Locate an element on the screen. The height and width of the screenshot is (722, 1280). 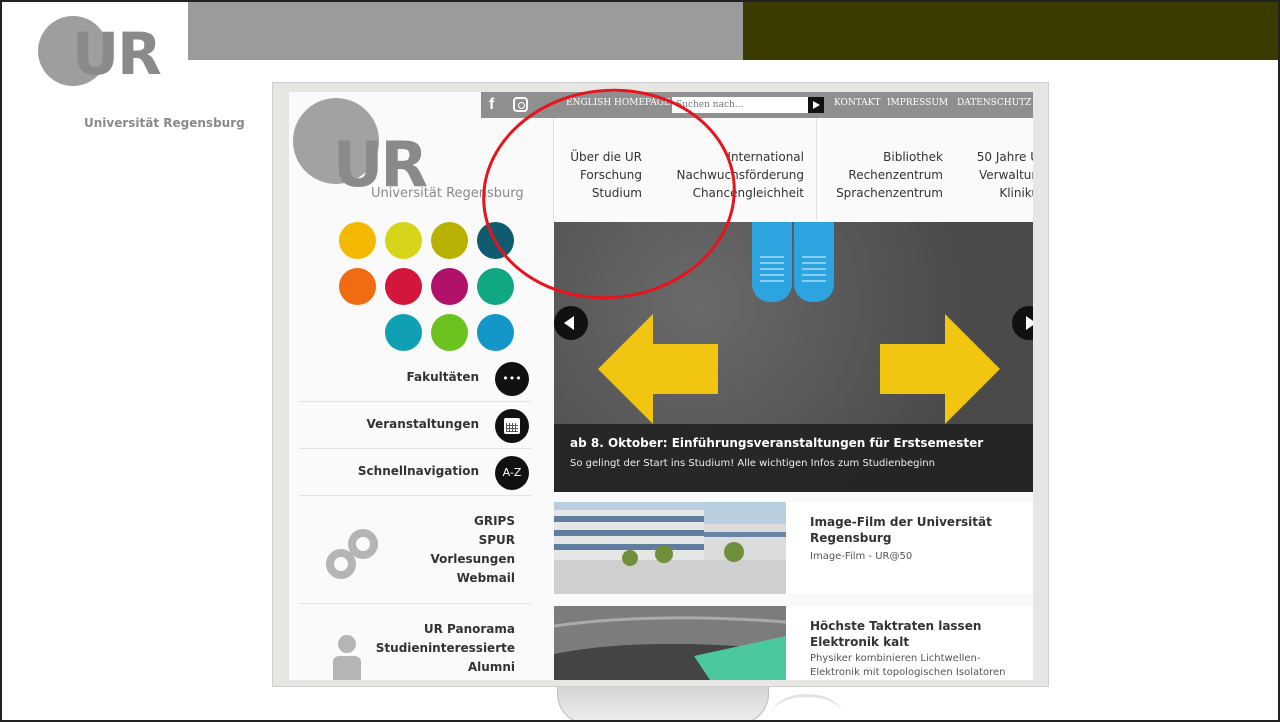
slide-logo-text: UR is located at coordinates (117, 54).